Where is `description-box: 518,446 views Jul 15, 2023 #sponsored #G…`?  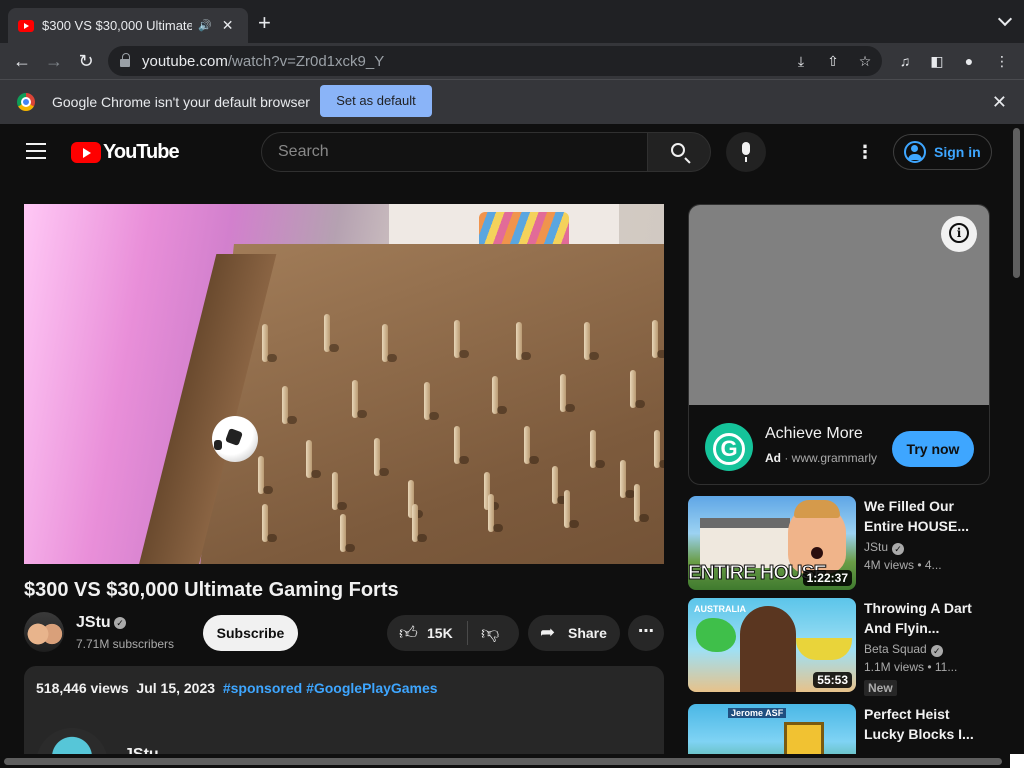 description-box: 518,446 views Jul 15, 2023 #sponsored #G… is located at coordinates (344, 716).